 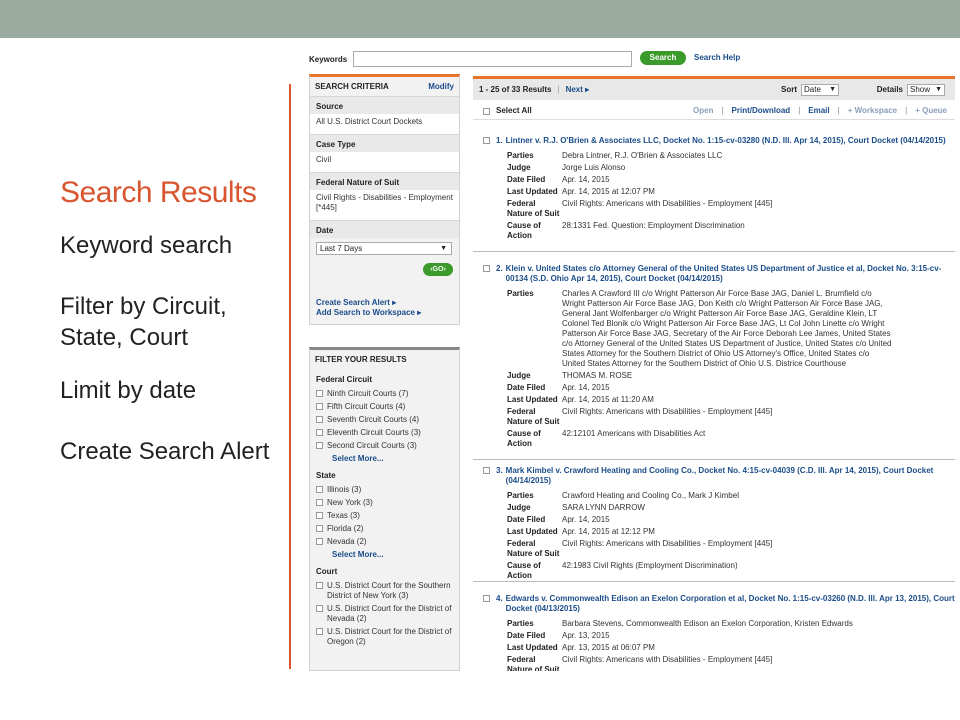 I want to click on date-select: Last 7 Days ▼, so click(x=384, y=248).